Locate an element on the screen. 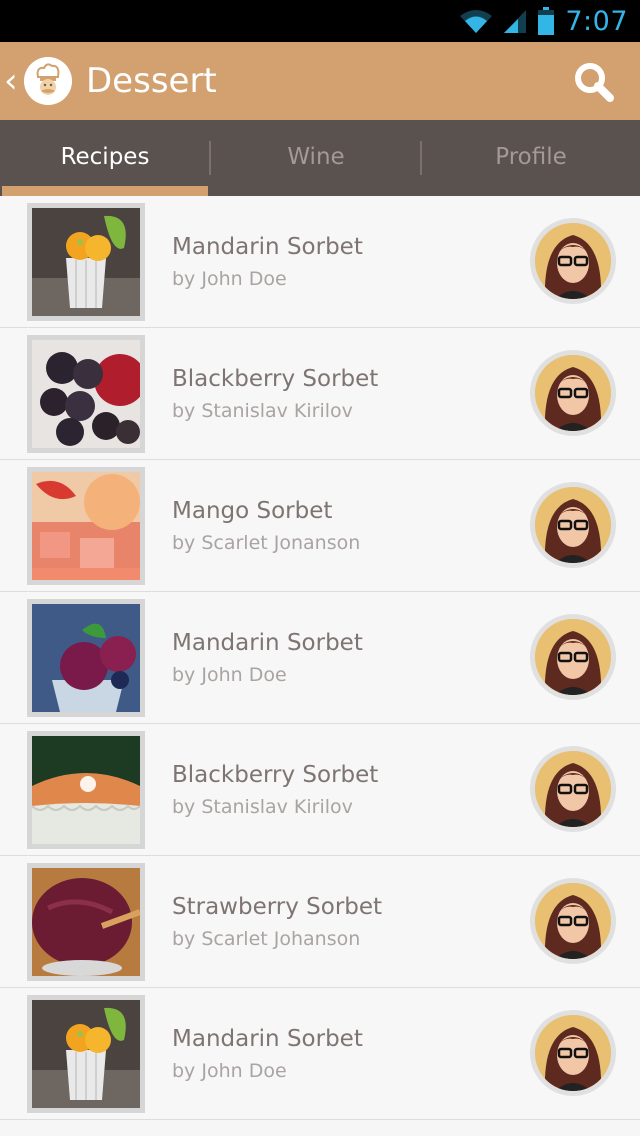 The image size is (640, 1136). search-button is located at coordinates (594, 82).